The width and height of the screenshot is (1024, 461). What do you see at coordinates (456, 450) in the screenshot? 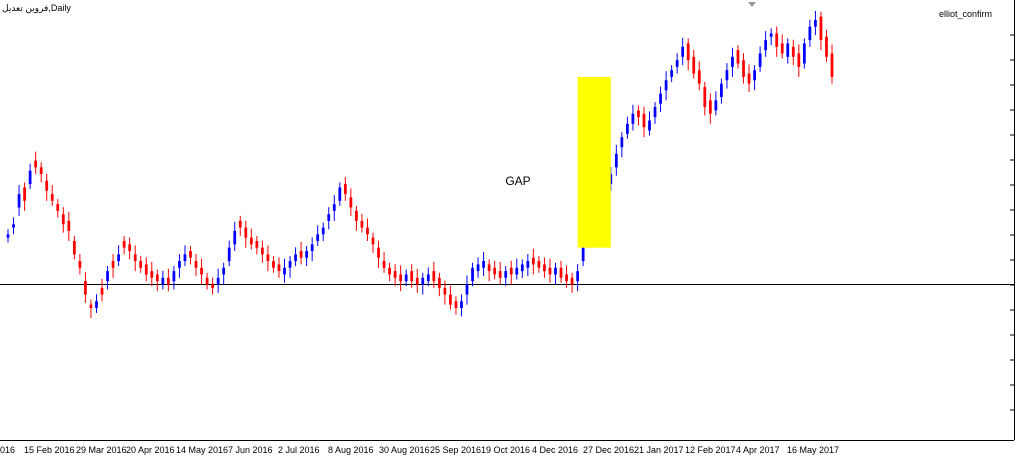
I see `x-tick-label: 25 Sep 2016` at bounding box center [456, 450].